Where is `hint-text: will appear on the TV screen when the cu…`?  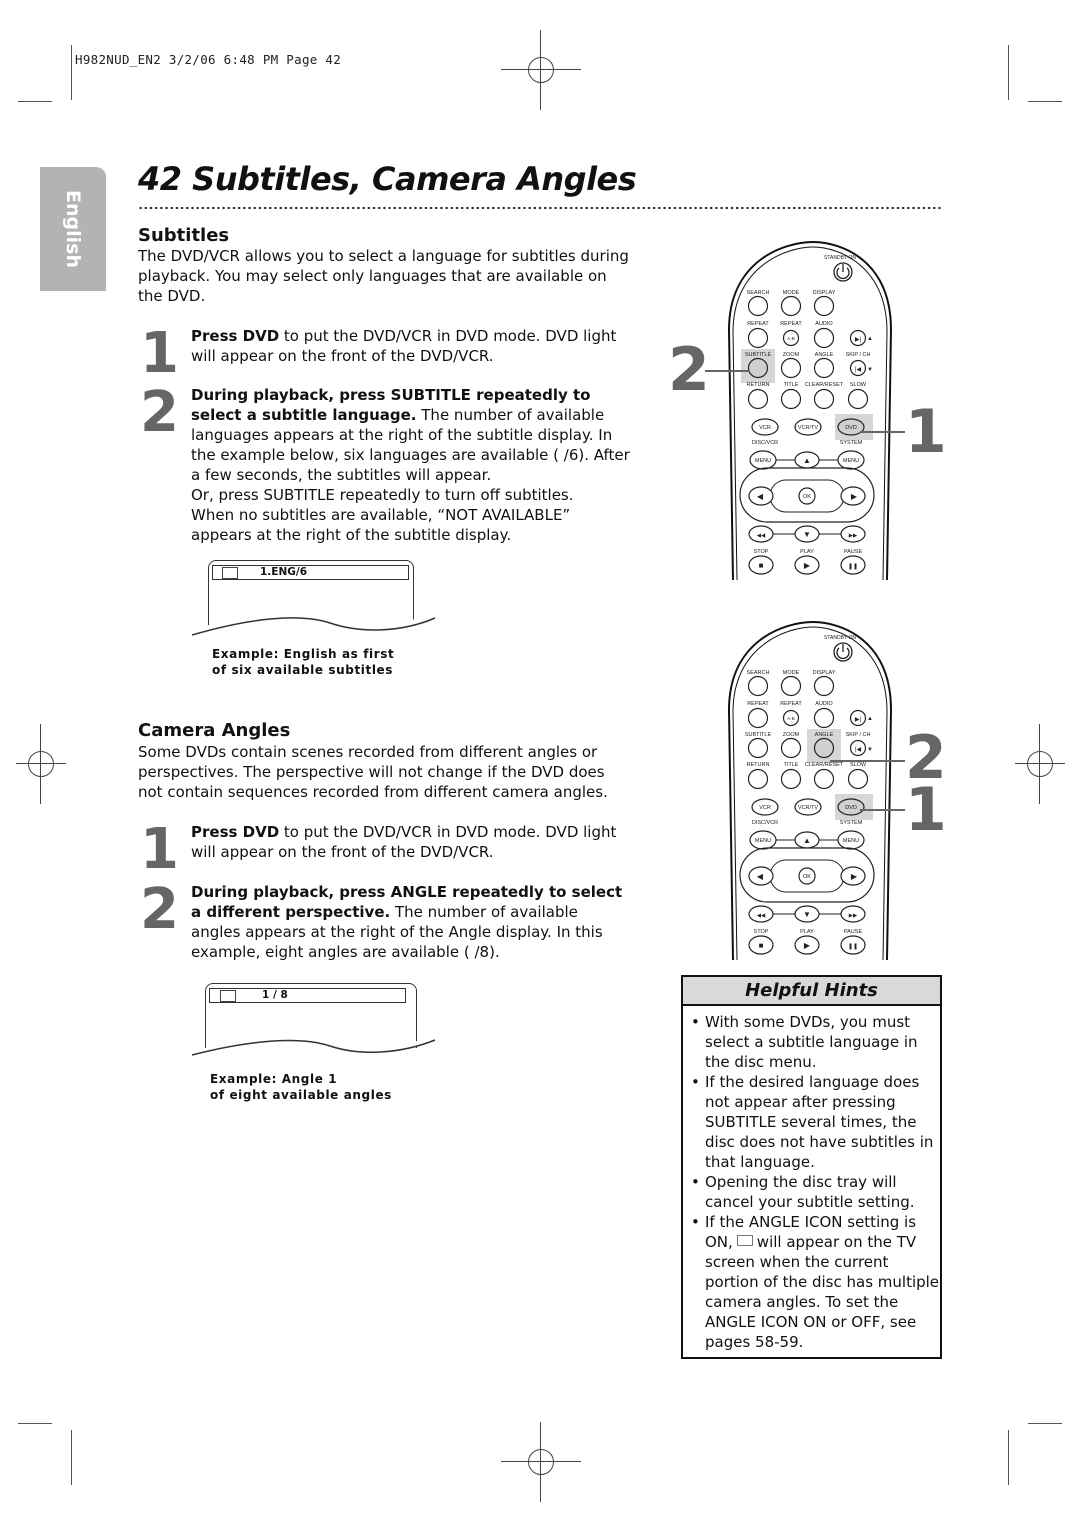
hint-text: will appear on the TV screen when the cu… is located at coordinates (822, 1292).